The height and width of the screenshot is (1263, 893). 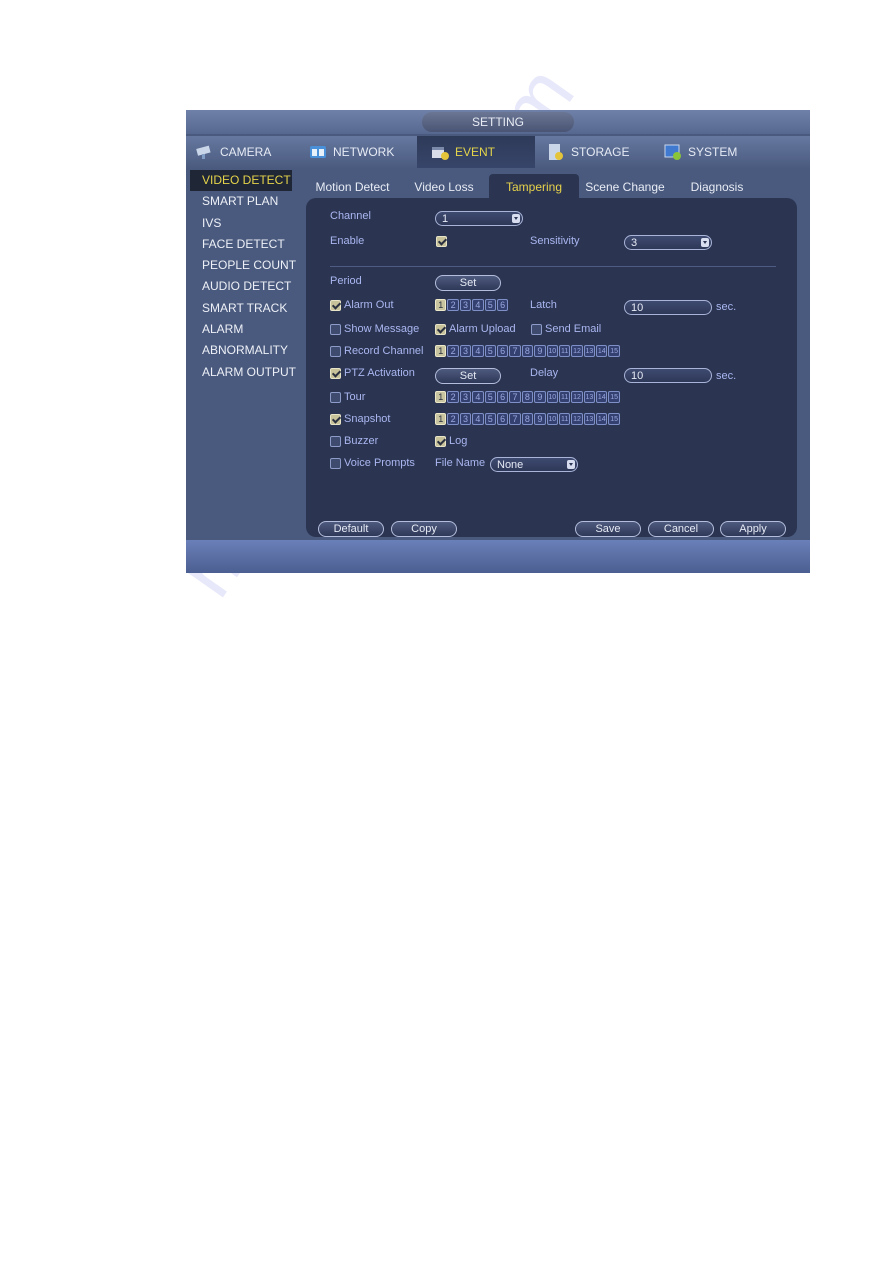 What do you see at coordinates (245, 286) in the screenshot?
I see `sidebar-item-audio-detect: AUDIO DETECT` at bounding box center [245, 286].